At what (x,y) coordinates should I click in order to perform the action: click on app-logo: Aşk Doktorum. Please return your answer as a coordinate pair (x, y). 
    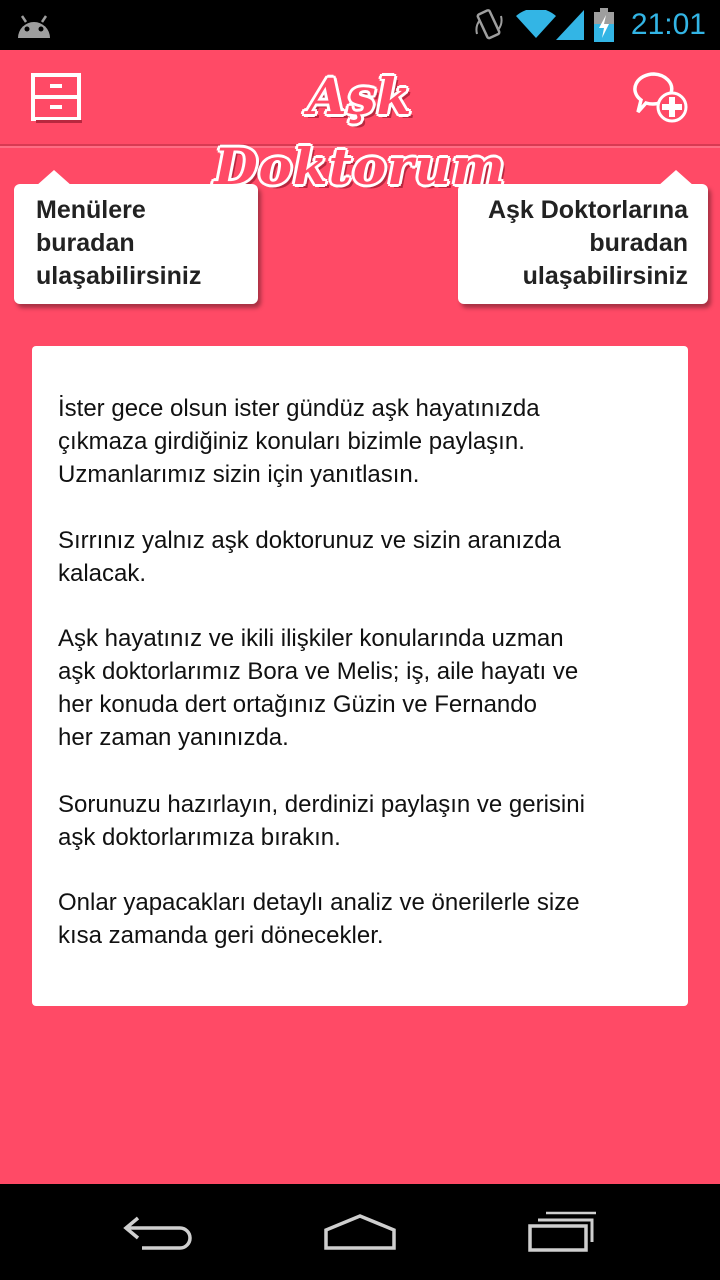
    Looking at the image, I should click on (360, 131).